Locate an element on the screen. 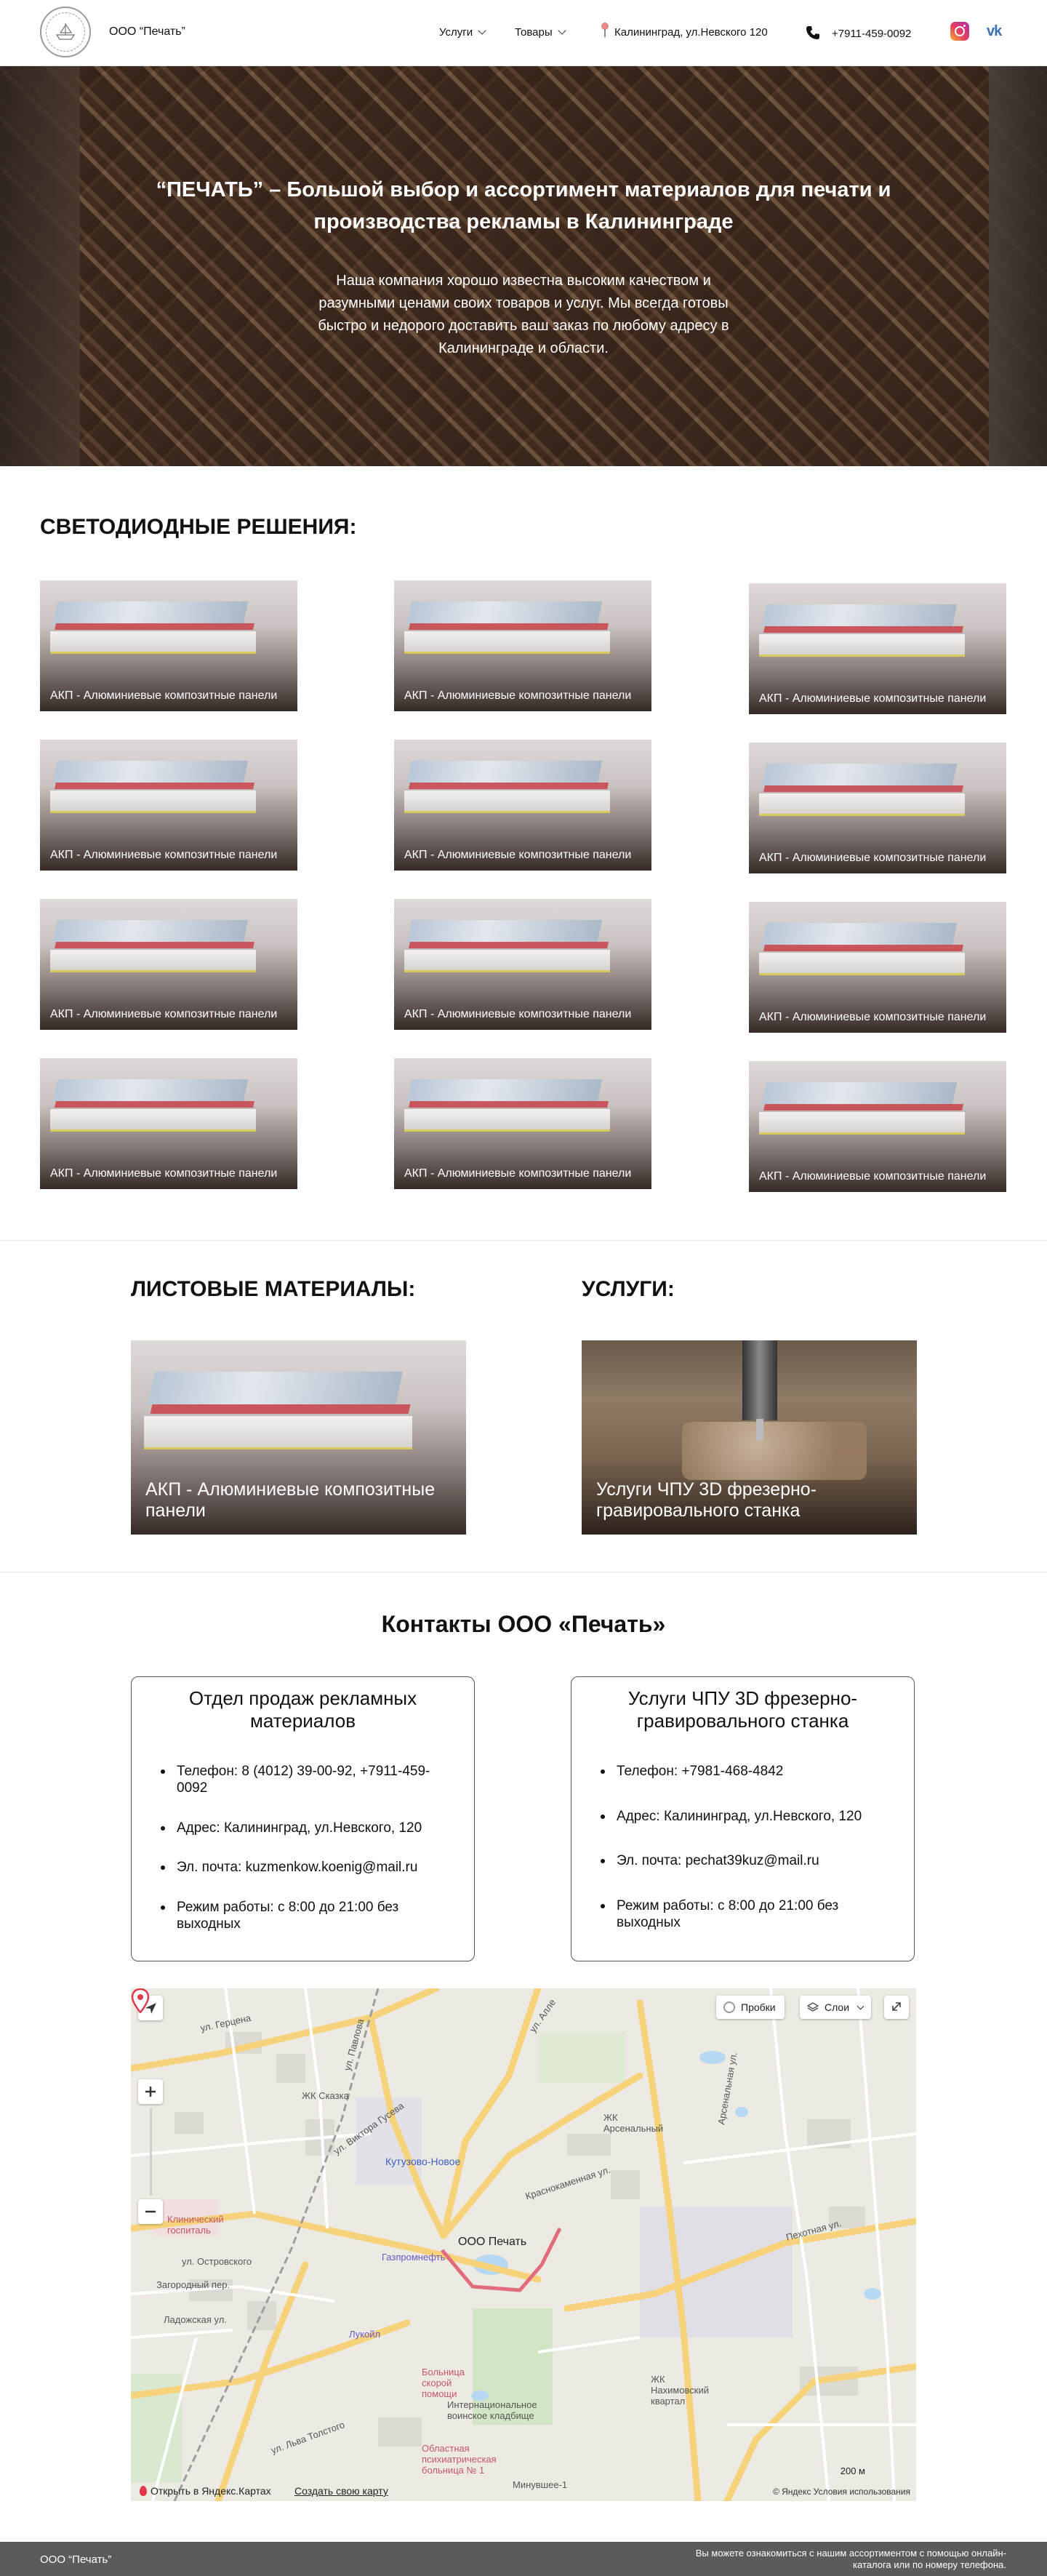  map-place-label: Клинический госпиталь is located at coordinates (195, 2225).